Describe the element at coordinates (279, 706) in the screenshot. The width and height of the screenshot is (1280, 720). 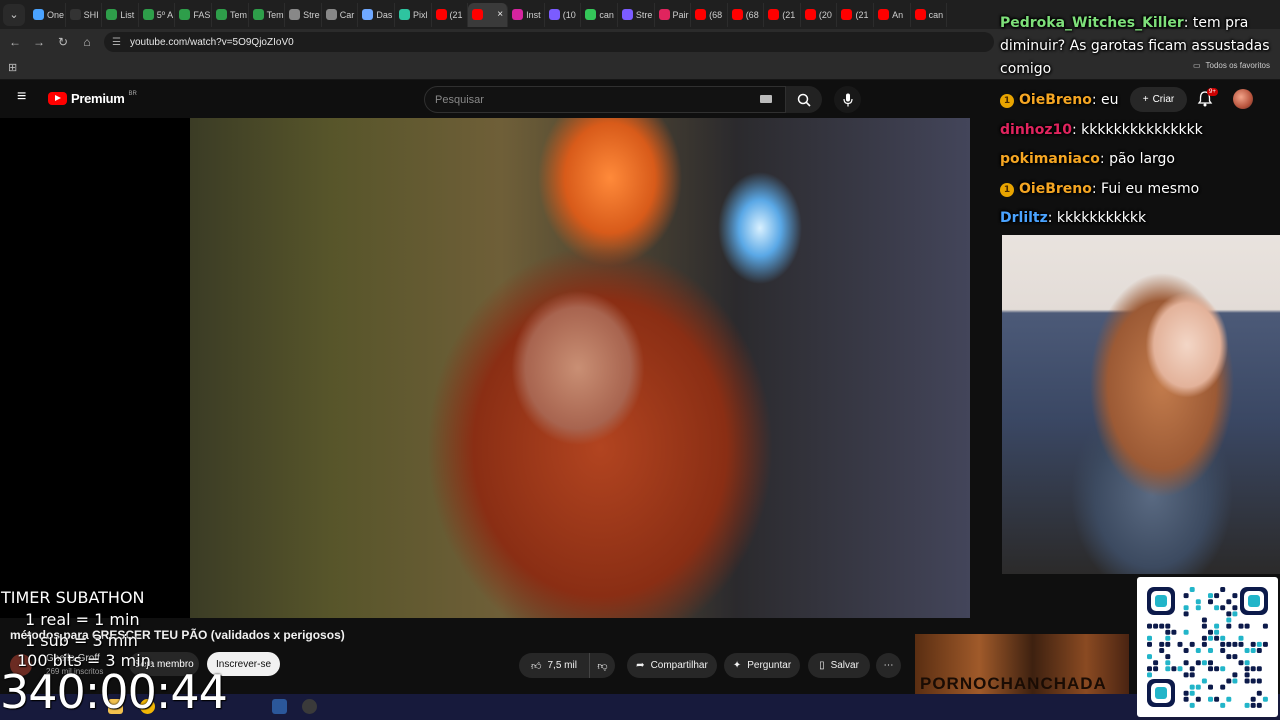
I see `word-icon` at that location.